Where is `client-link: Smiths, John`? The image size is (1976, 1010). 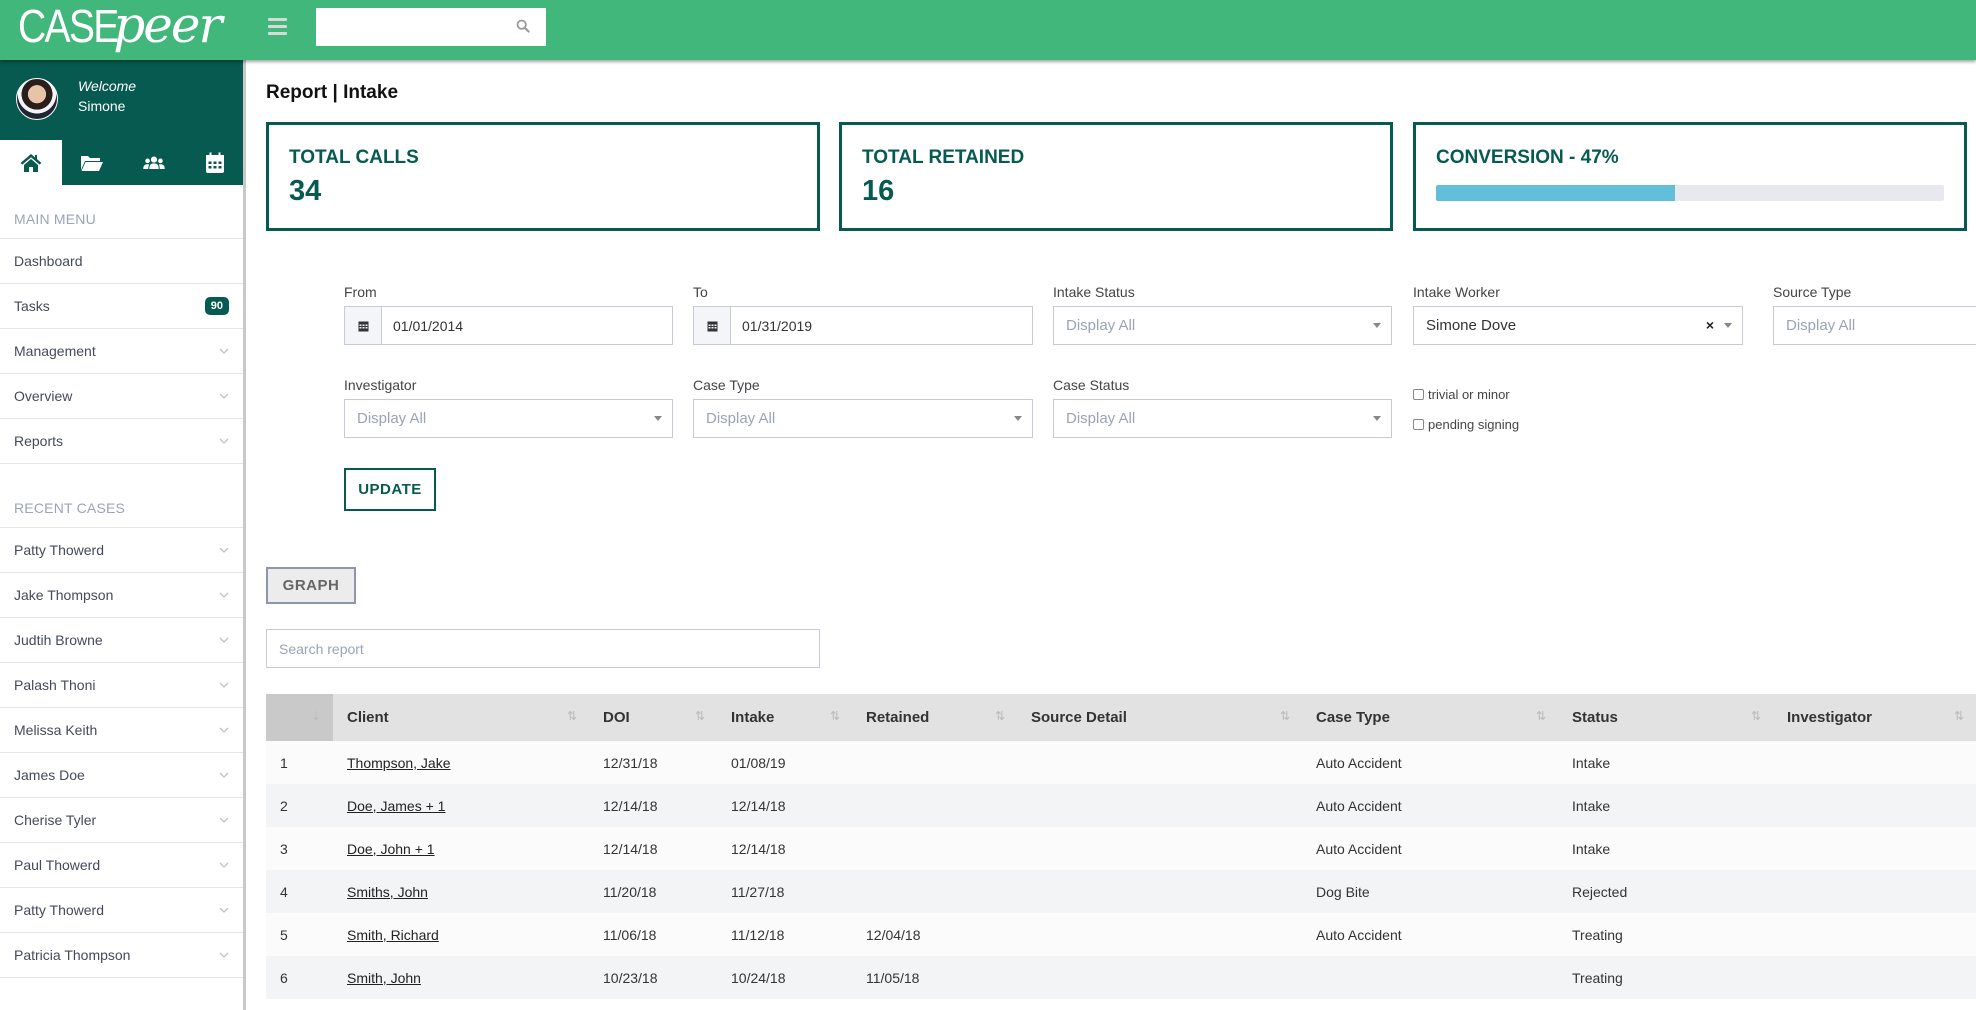
client-link: Smiths, John is located at coordinates (387, 892).